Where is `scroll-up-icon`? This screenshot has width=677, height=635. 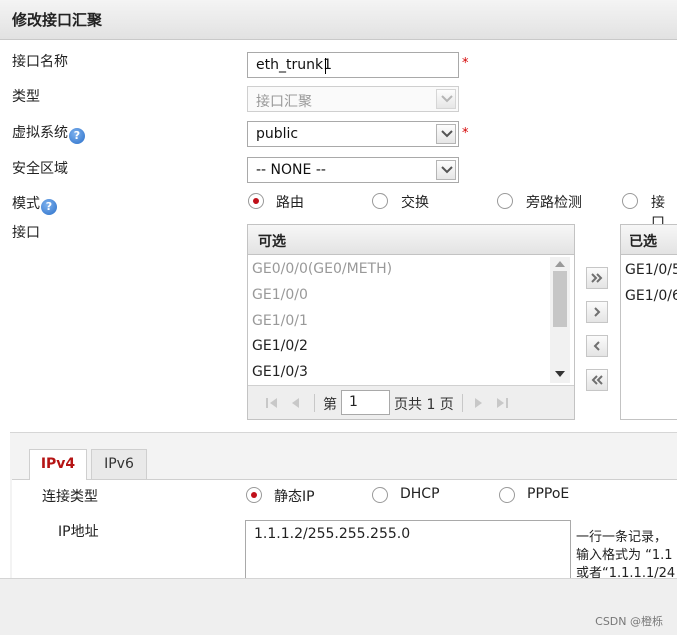
scroll-up-icon is located at coordinates (560, 264).